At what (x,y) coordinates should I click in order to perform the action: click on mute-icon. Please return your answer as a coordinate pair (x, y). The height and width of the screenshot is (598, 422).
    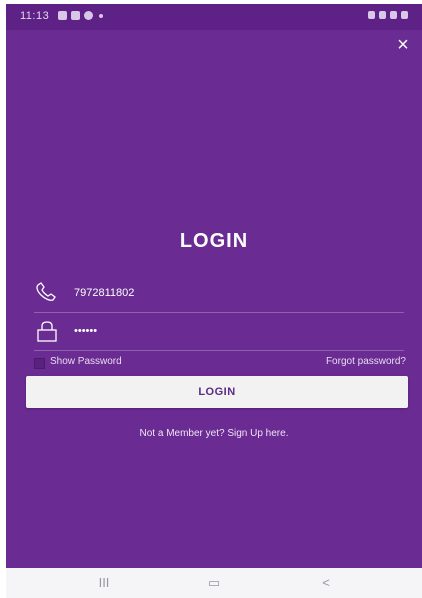
    Looking at the image, I should click on (371, 15).